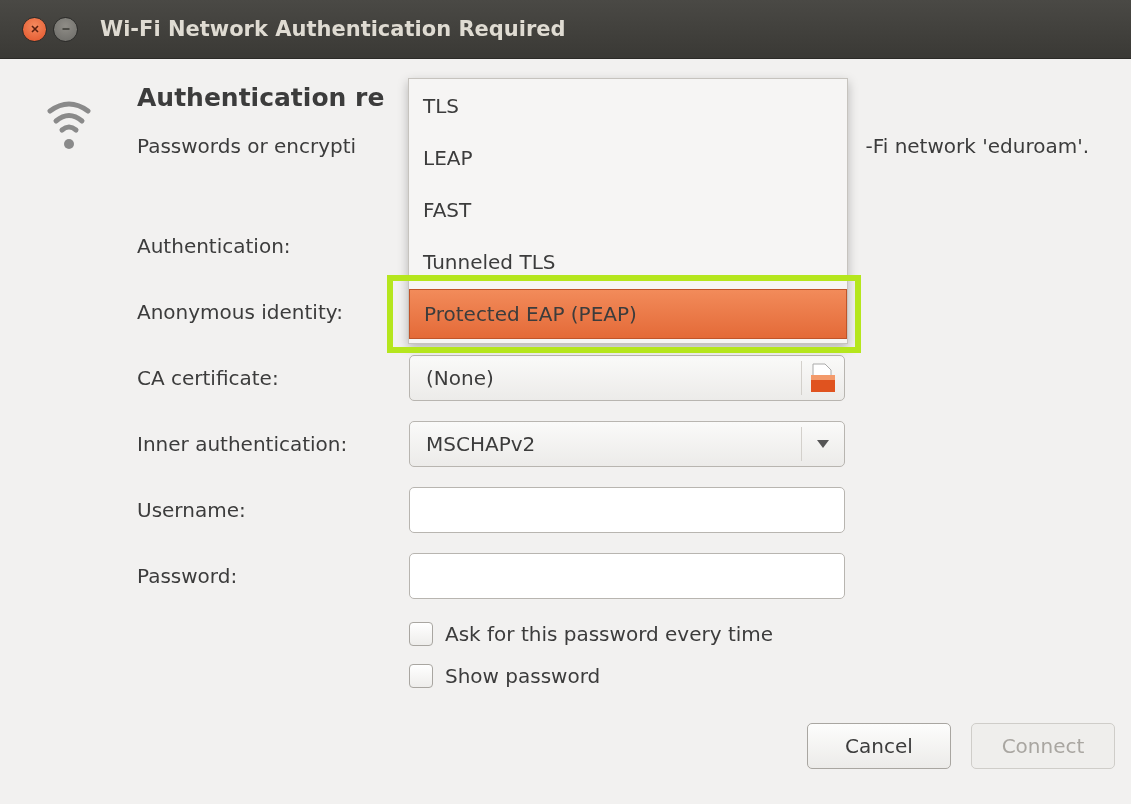  I want to click on field-label: Anonymous identity:, so click(240, 312).